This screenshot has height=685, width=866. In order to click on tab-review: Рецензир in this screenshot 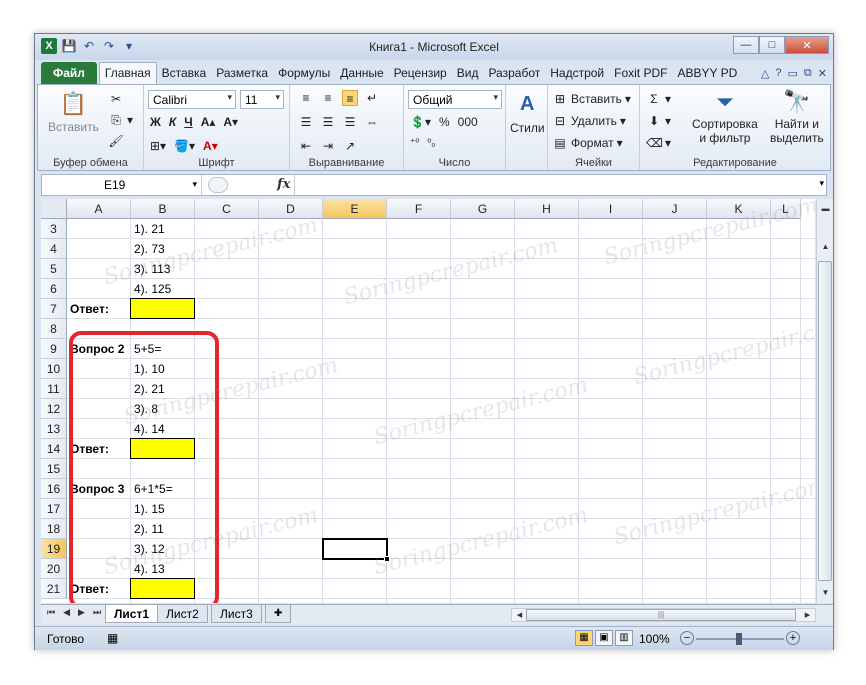, I will do `click(420, 73)`.